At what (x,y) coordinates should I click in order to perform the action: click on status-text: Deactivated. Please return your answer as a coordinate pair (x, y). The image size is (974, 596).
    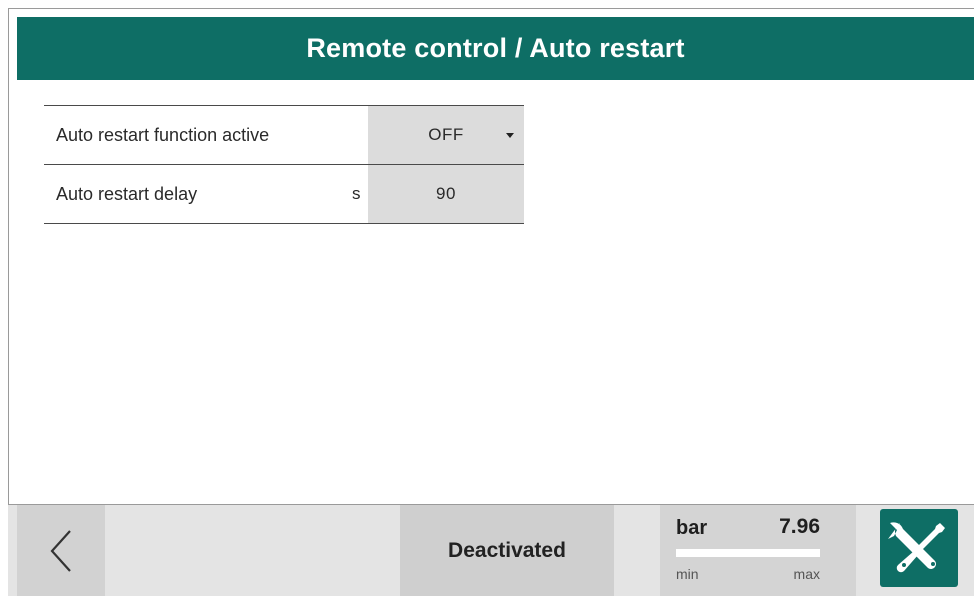
    Looking at the image, I should click on (507, 550).